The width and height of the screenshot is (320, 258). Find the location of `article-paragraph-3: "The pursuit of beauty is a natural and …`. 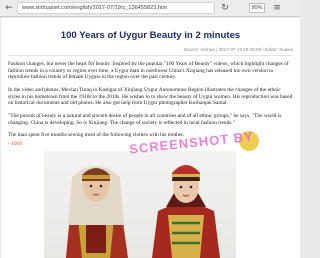

article-paragraph-3: "The pursuit of beauty is a natural and … is located at coordinates (145, 119).